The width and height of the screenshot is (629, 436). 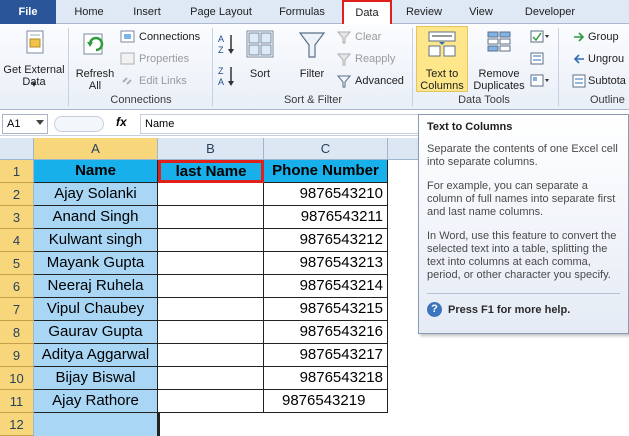 I want to click on table-cell: Mayank Gupta, so click(x=96, y=263).